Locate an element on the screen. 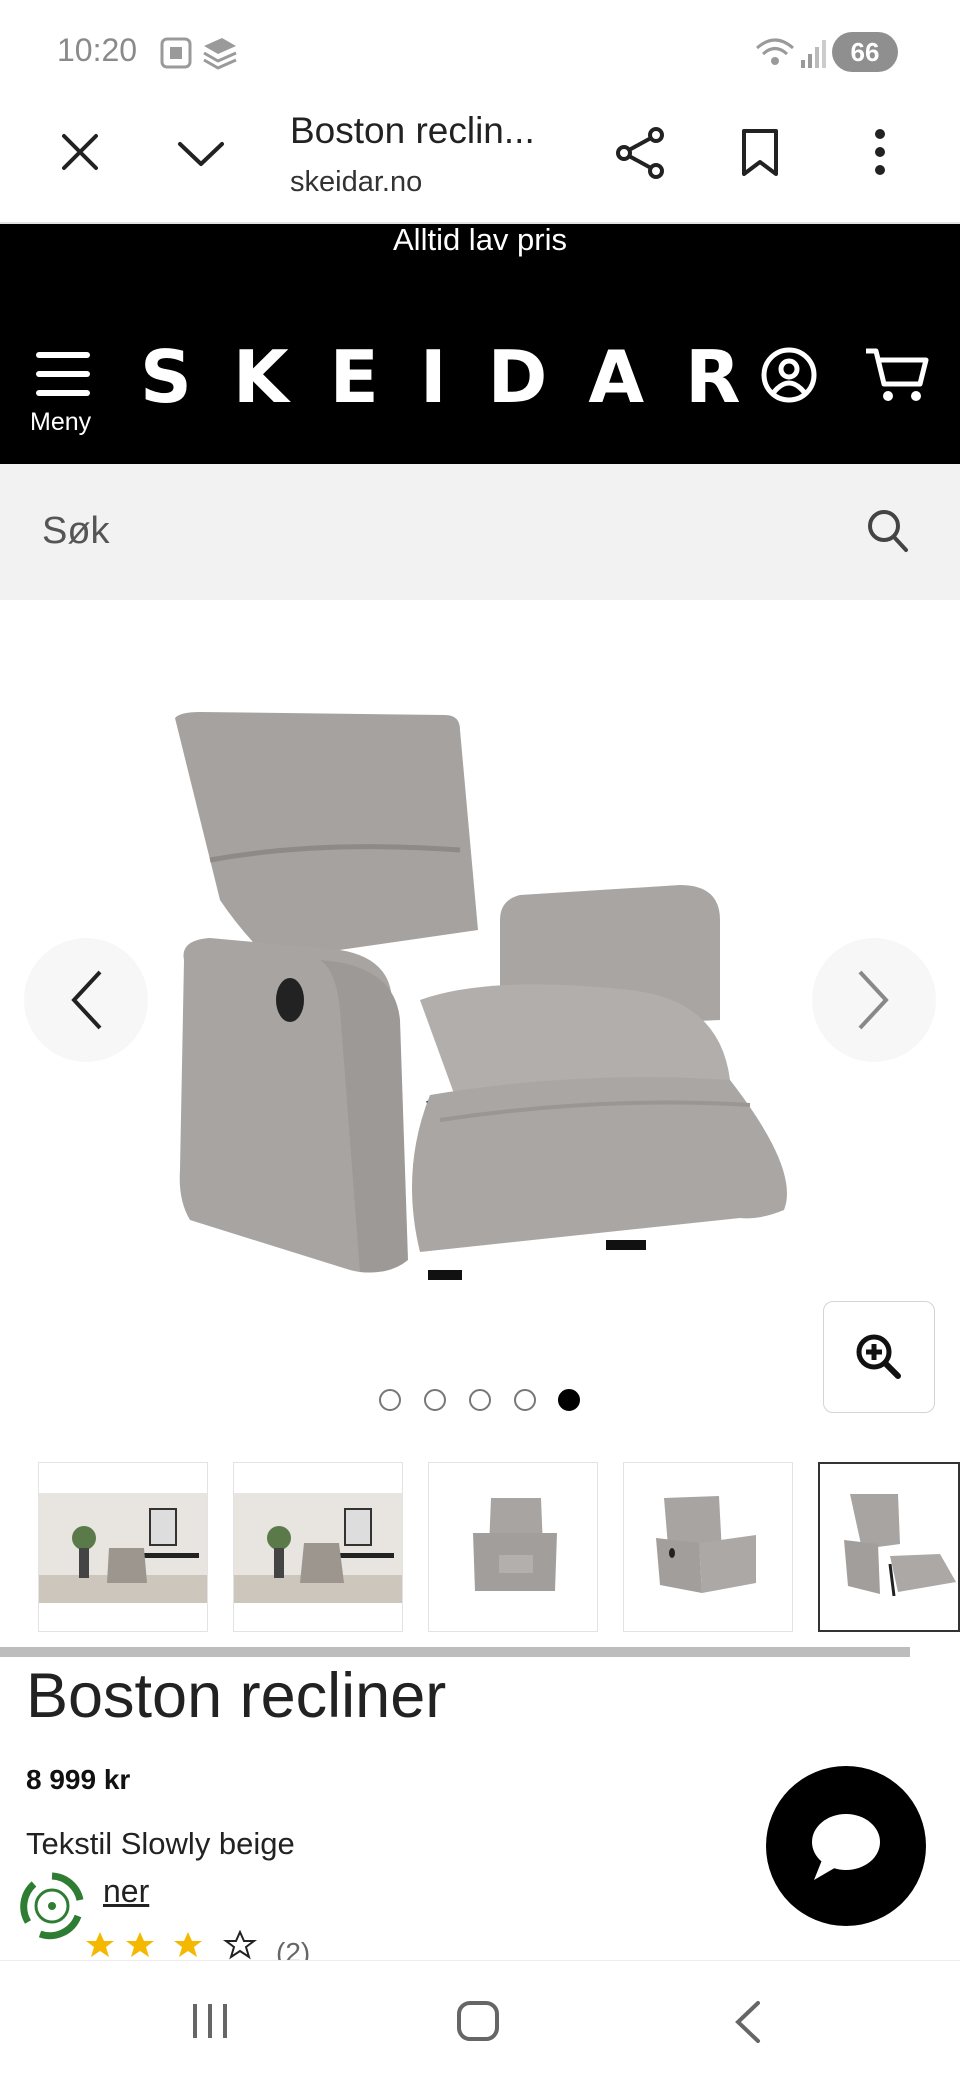 This screenshot has width=960, height=2081. bookmark-icon is located at coordinates (760, 153).